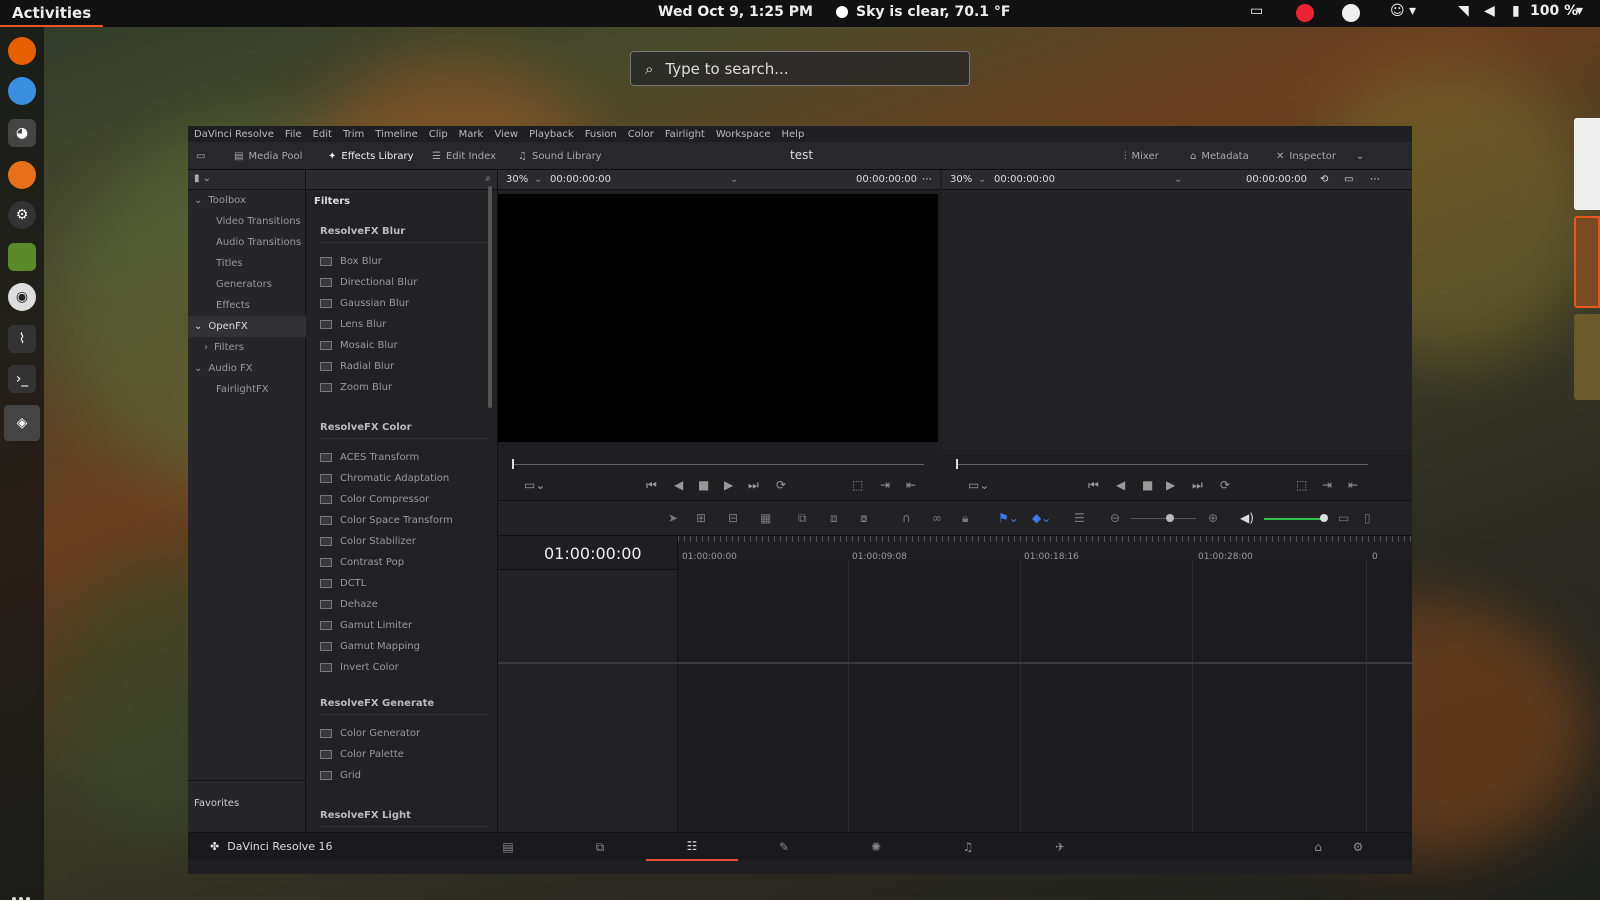 This screenshot has height=900, width=1600. I want to click on fx-item: Grid, so click(404, 775).